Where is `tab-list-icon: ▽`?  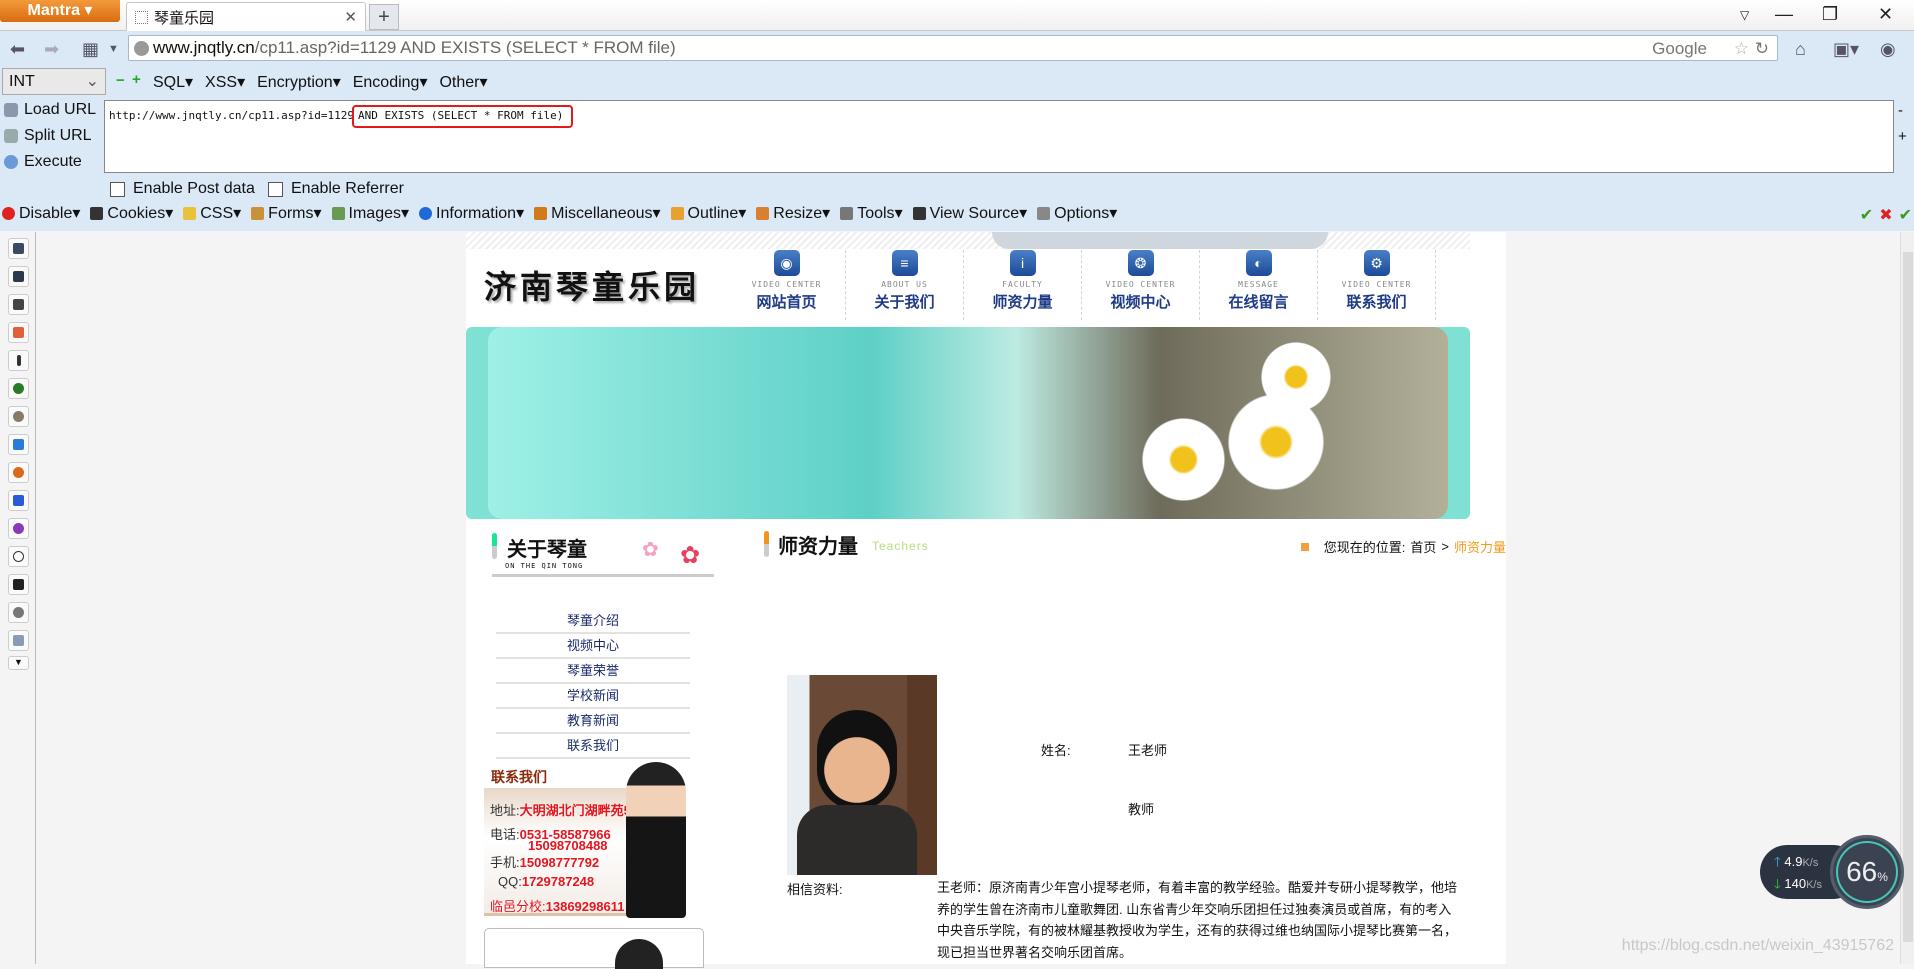
tab-list-icon: ▽ is located at coordinates (1744, 15).